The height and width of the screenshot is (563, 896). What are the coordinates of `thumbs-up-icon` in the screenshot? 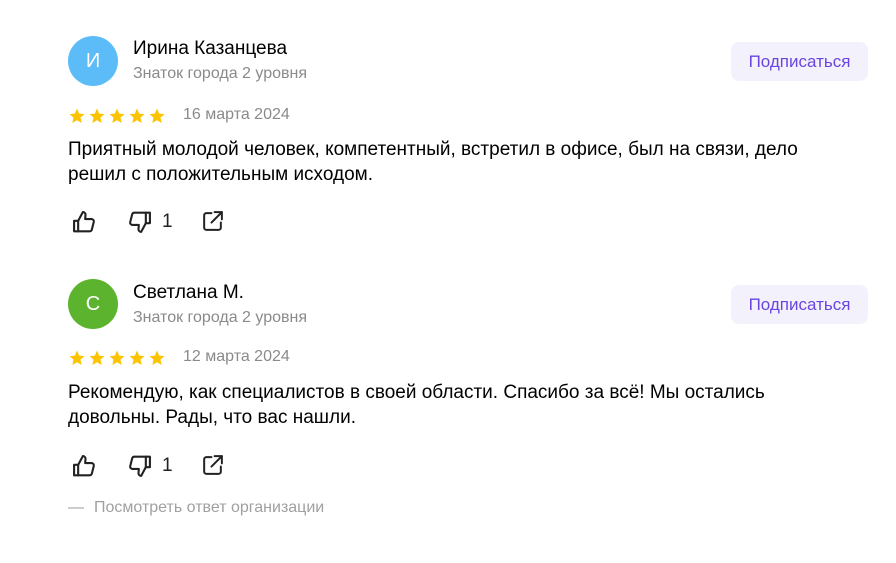 It's located at (84, 466).